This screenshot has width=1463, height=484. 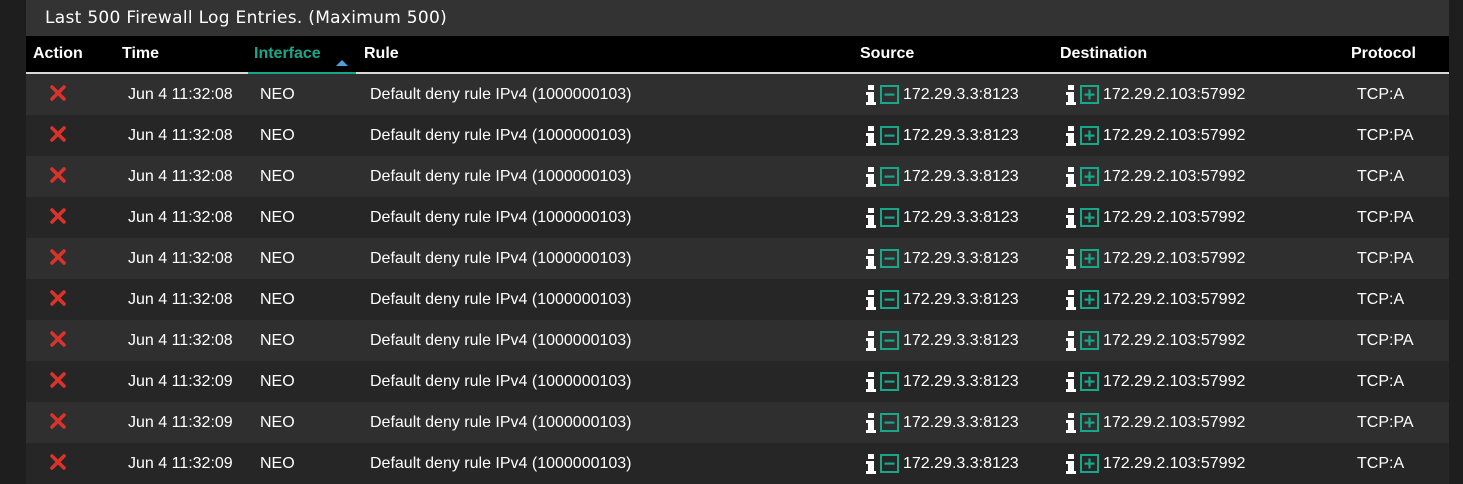 What do you see at coordinates (1103, 54) in the screenshot?
I see `column-header-destination: Destination` at bounding box center [1103, 54].